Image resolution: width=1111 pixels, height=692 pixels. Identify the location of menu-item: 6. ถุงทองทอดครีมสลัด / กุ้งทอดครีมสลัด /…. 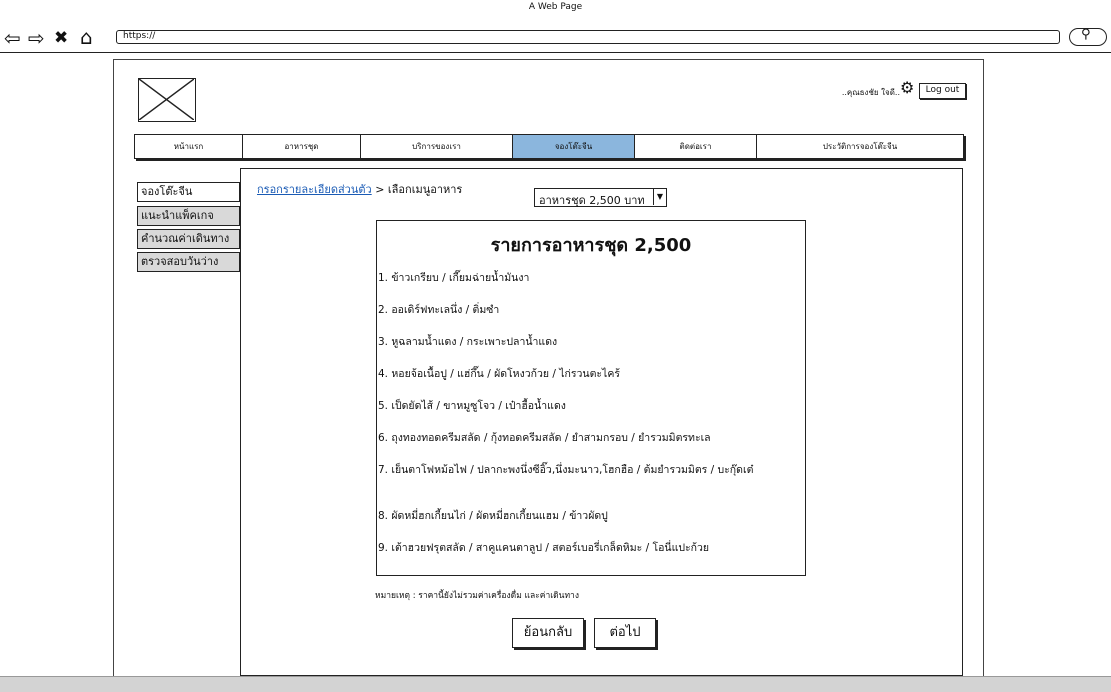
(544, 438).